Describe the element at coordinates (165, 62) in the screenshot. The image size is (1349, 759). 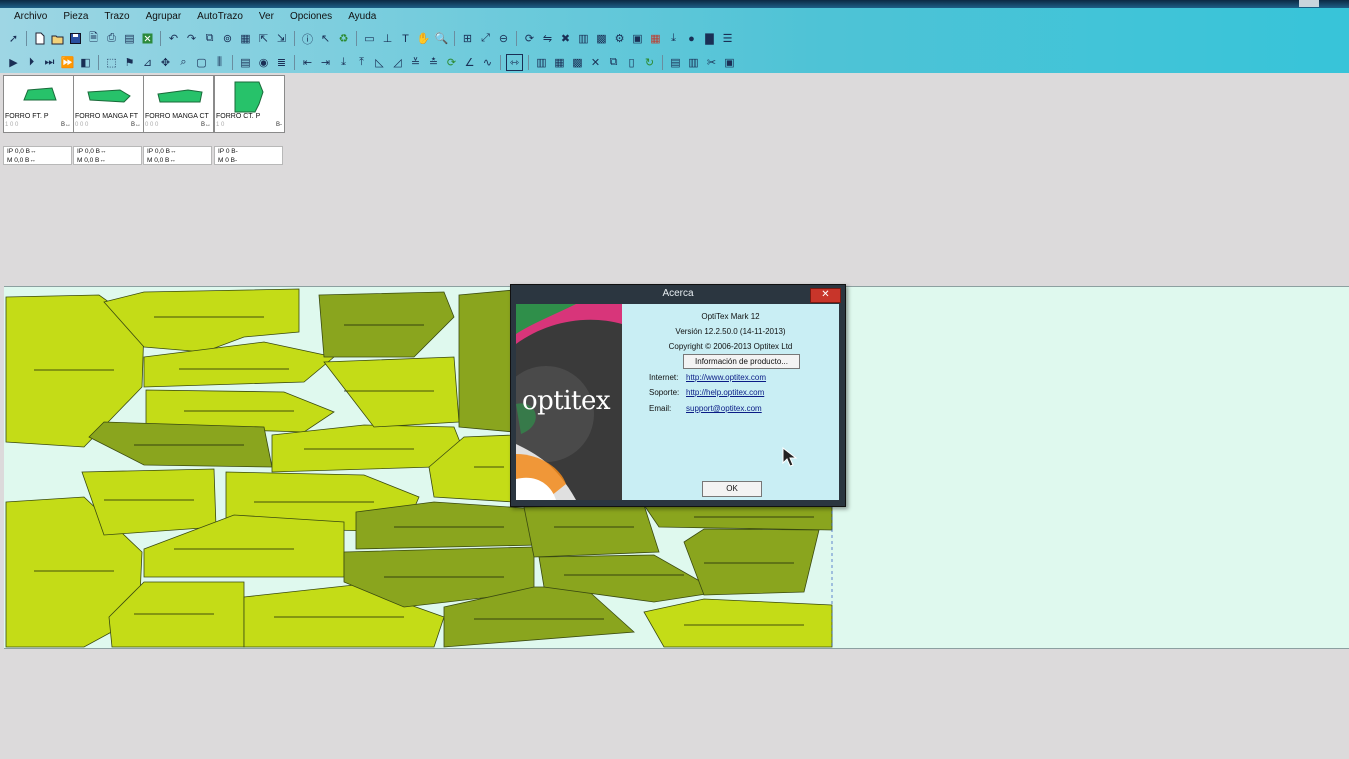
I see `move-icon: ✥` at that location.